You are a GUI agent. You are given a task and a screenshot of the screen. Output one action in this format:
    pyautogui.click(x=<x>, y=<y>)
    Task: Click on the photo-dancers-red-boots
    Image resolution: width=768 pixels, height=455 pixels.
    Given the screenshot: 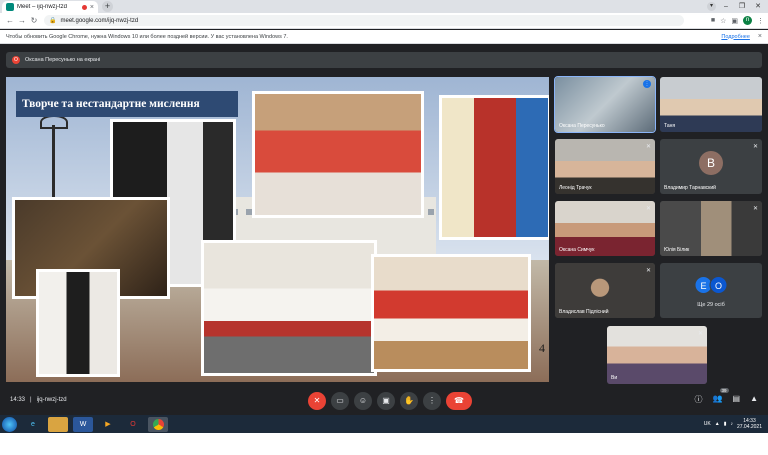 What is the action you would take?
    pyautogui.click(x=289, y=308)
    